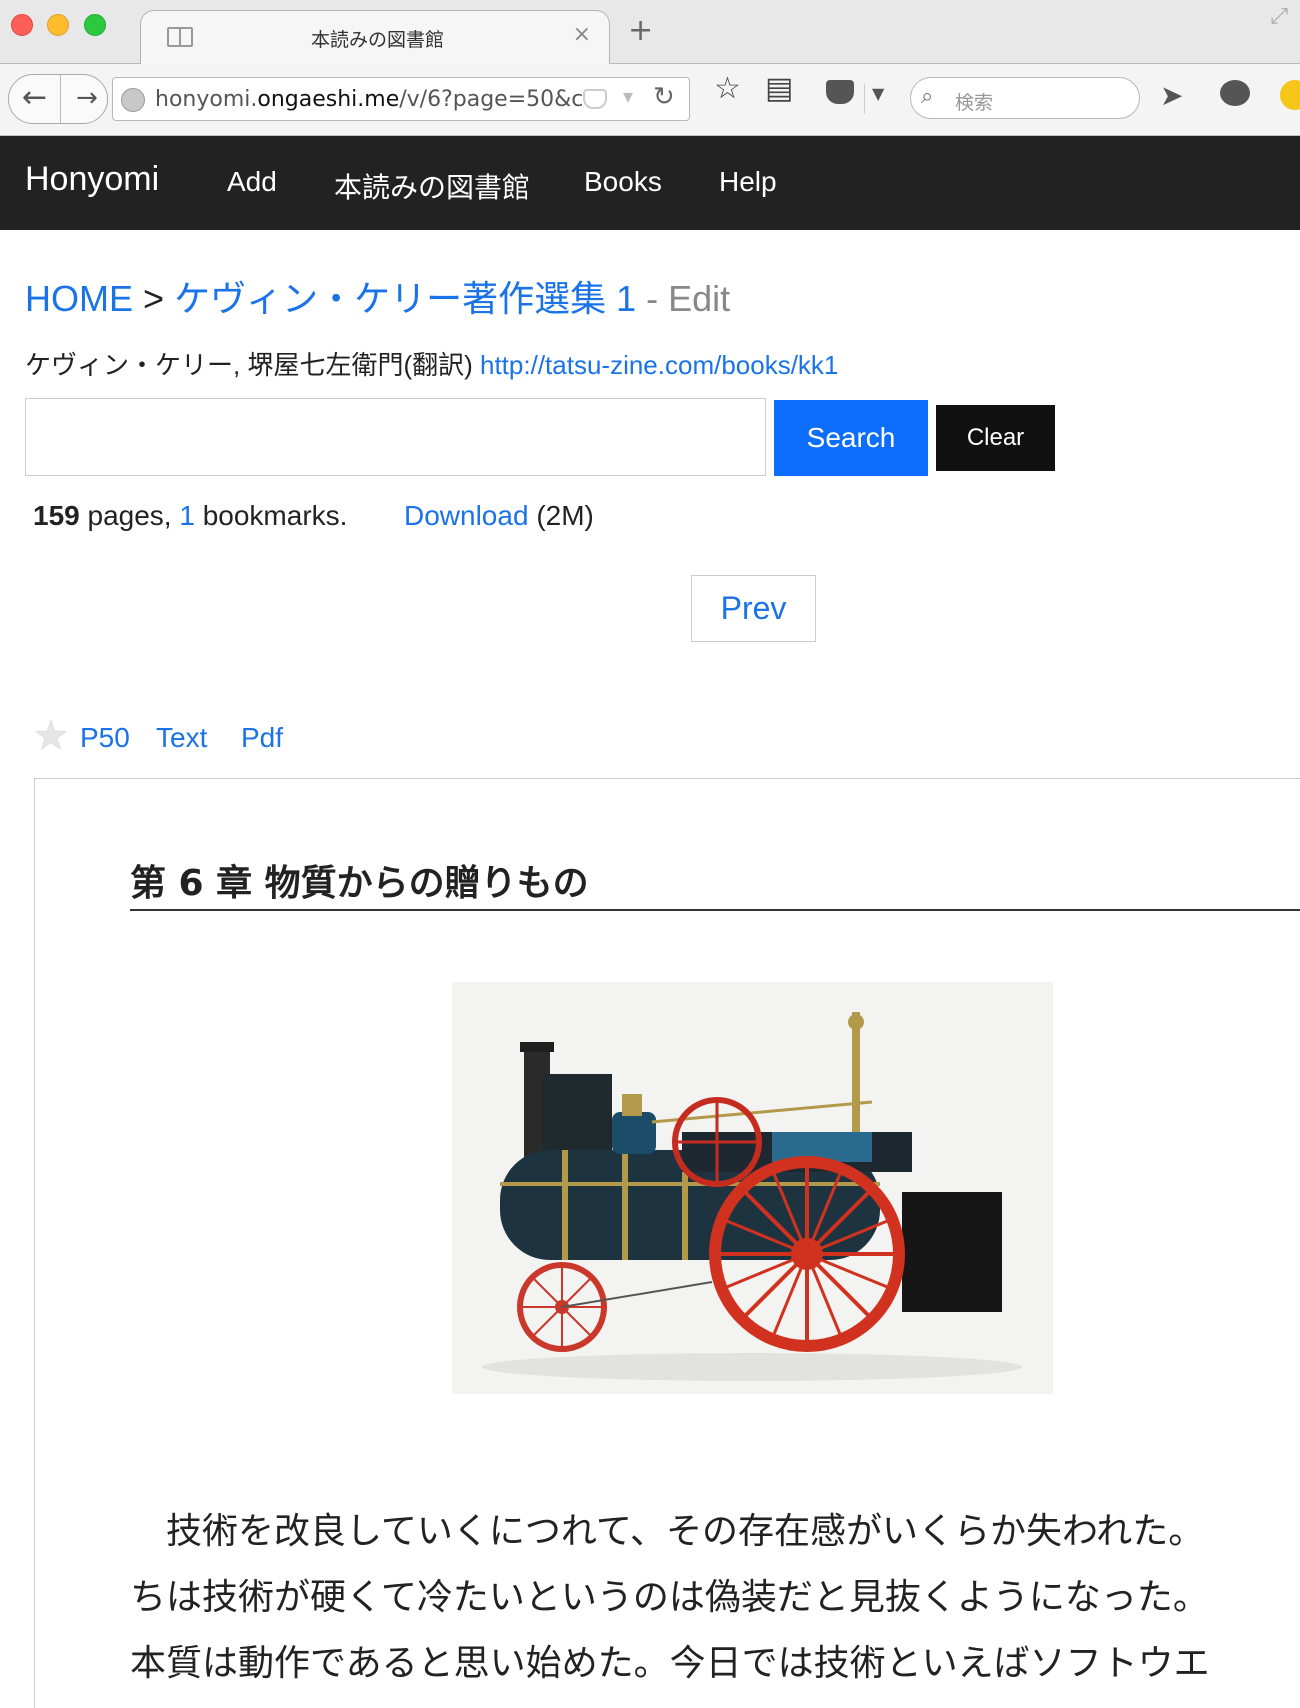 Image resolution: width=1300 pixels, height=1708 pixels. What do you see at coordinates (252, 182) in the screenshot?
I see `nav-add: Add` at bounding box center [252, 182].